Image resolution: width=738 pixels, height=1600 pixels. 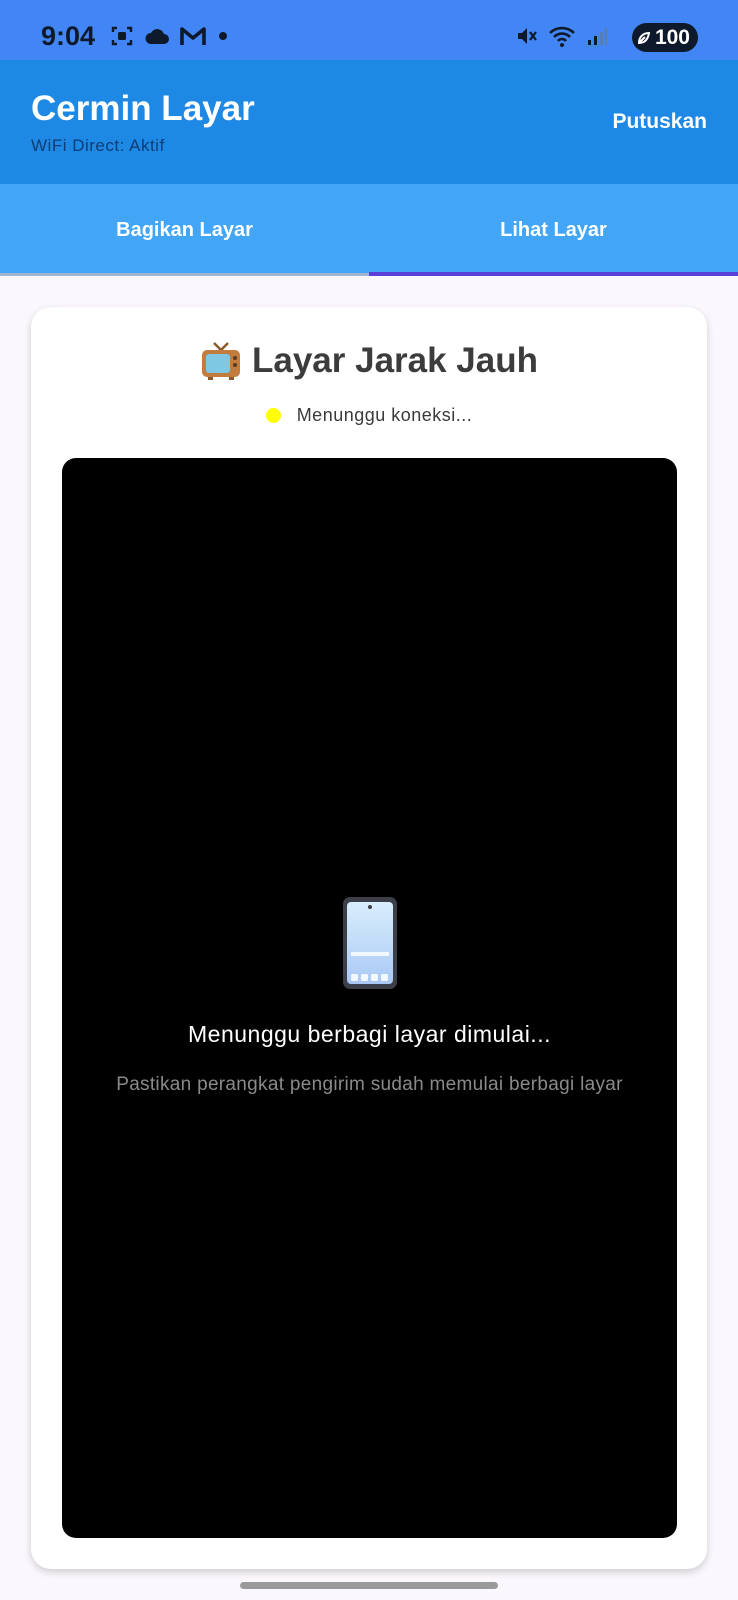 What do you see at coordinates (220, 361) in the screenshot?
I see `television-icon` at bounding box center [220, 361].